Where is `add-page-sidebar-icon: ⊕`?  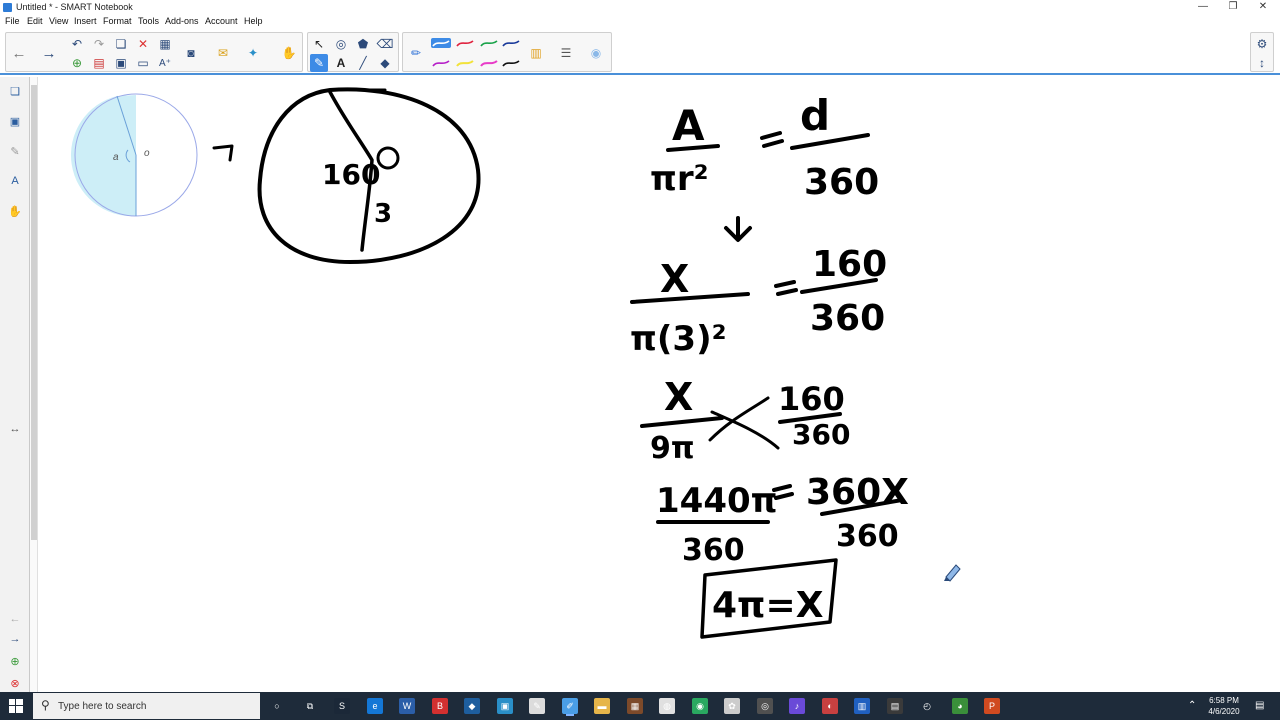
add-page-sidebar-icon: ⊕ is located at coordinates (15, 661).